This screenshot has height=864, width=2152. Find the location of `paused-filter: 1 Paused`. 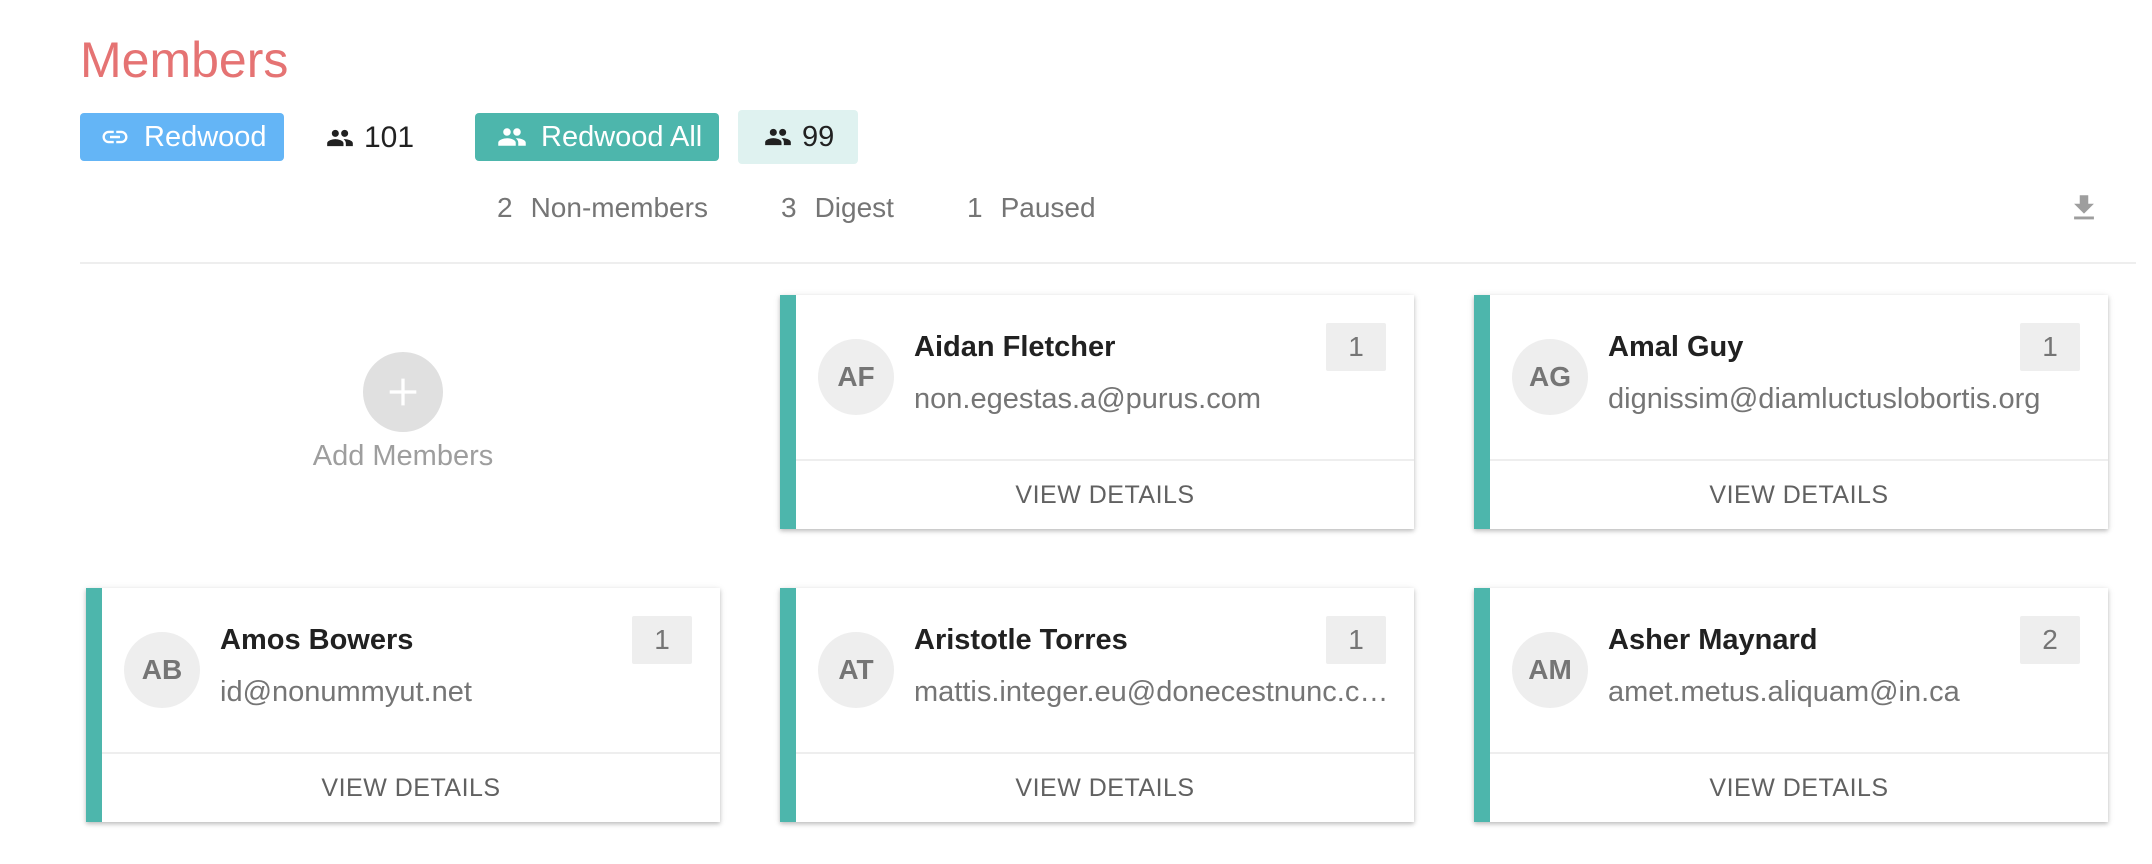

paused-filter: 1 Paused is located at coordinates (1031, 208).